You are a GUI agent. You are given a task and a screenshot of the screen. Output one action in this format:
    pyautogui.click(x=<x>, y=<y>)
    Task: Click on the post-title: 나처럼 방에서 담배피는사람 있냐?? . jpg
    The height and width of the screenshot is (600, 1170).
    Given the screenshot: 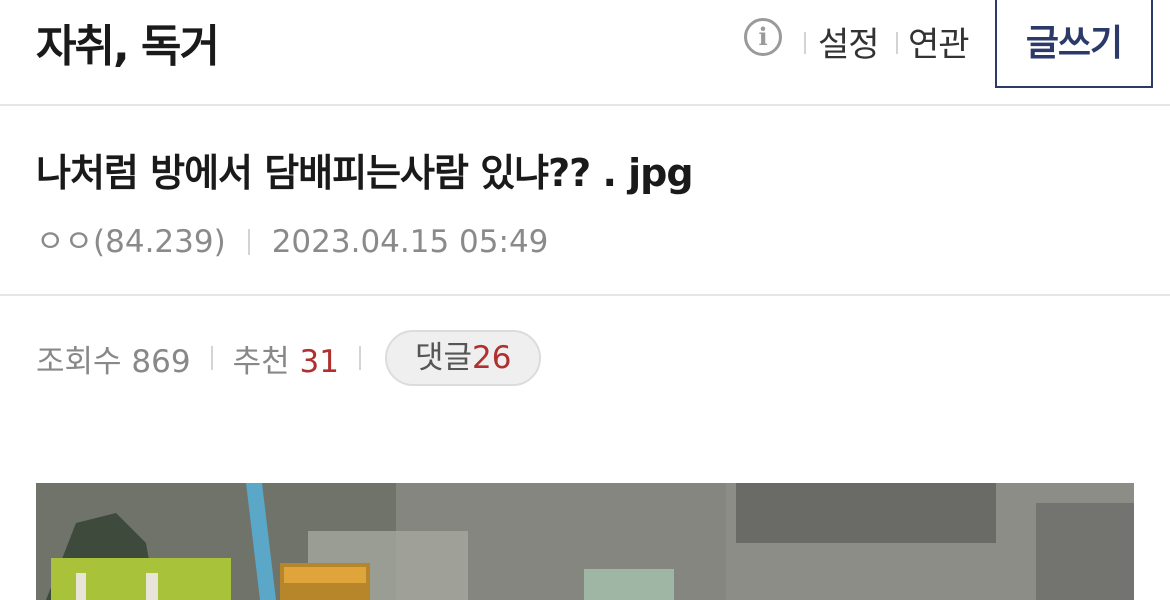 What is the action you would take?
    pyautogui.click(x=365, y=173)
    